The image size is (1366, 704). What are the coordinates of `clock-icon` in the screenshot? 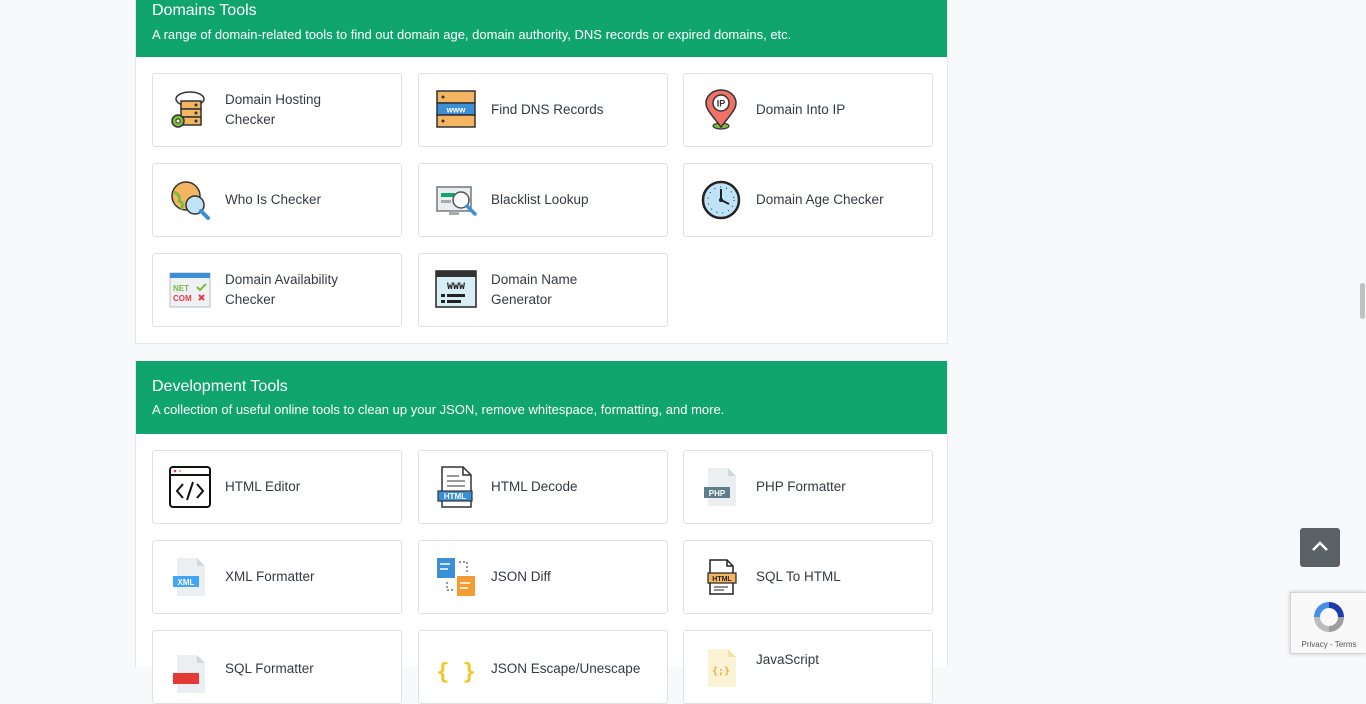 It's located at (721, 200).